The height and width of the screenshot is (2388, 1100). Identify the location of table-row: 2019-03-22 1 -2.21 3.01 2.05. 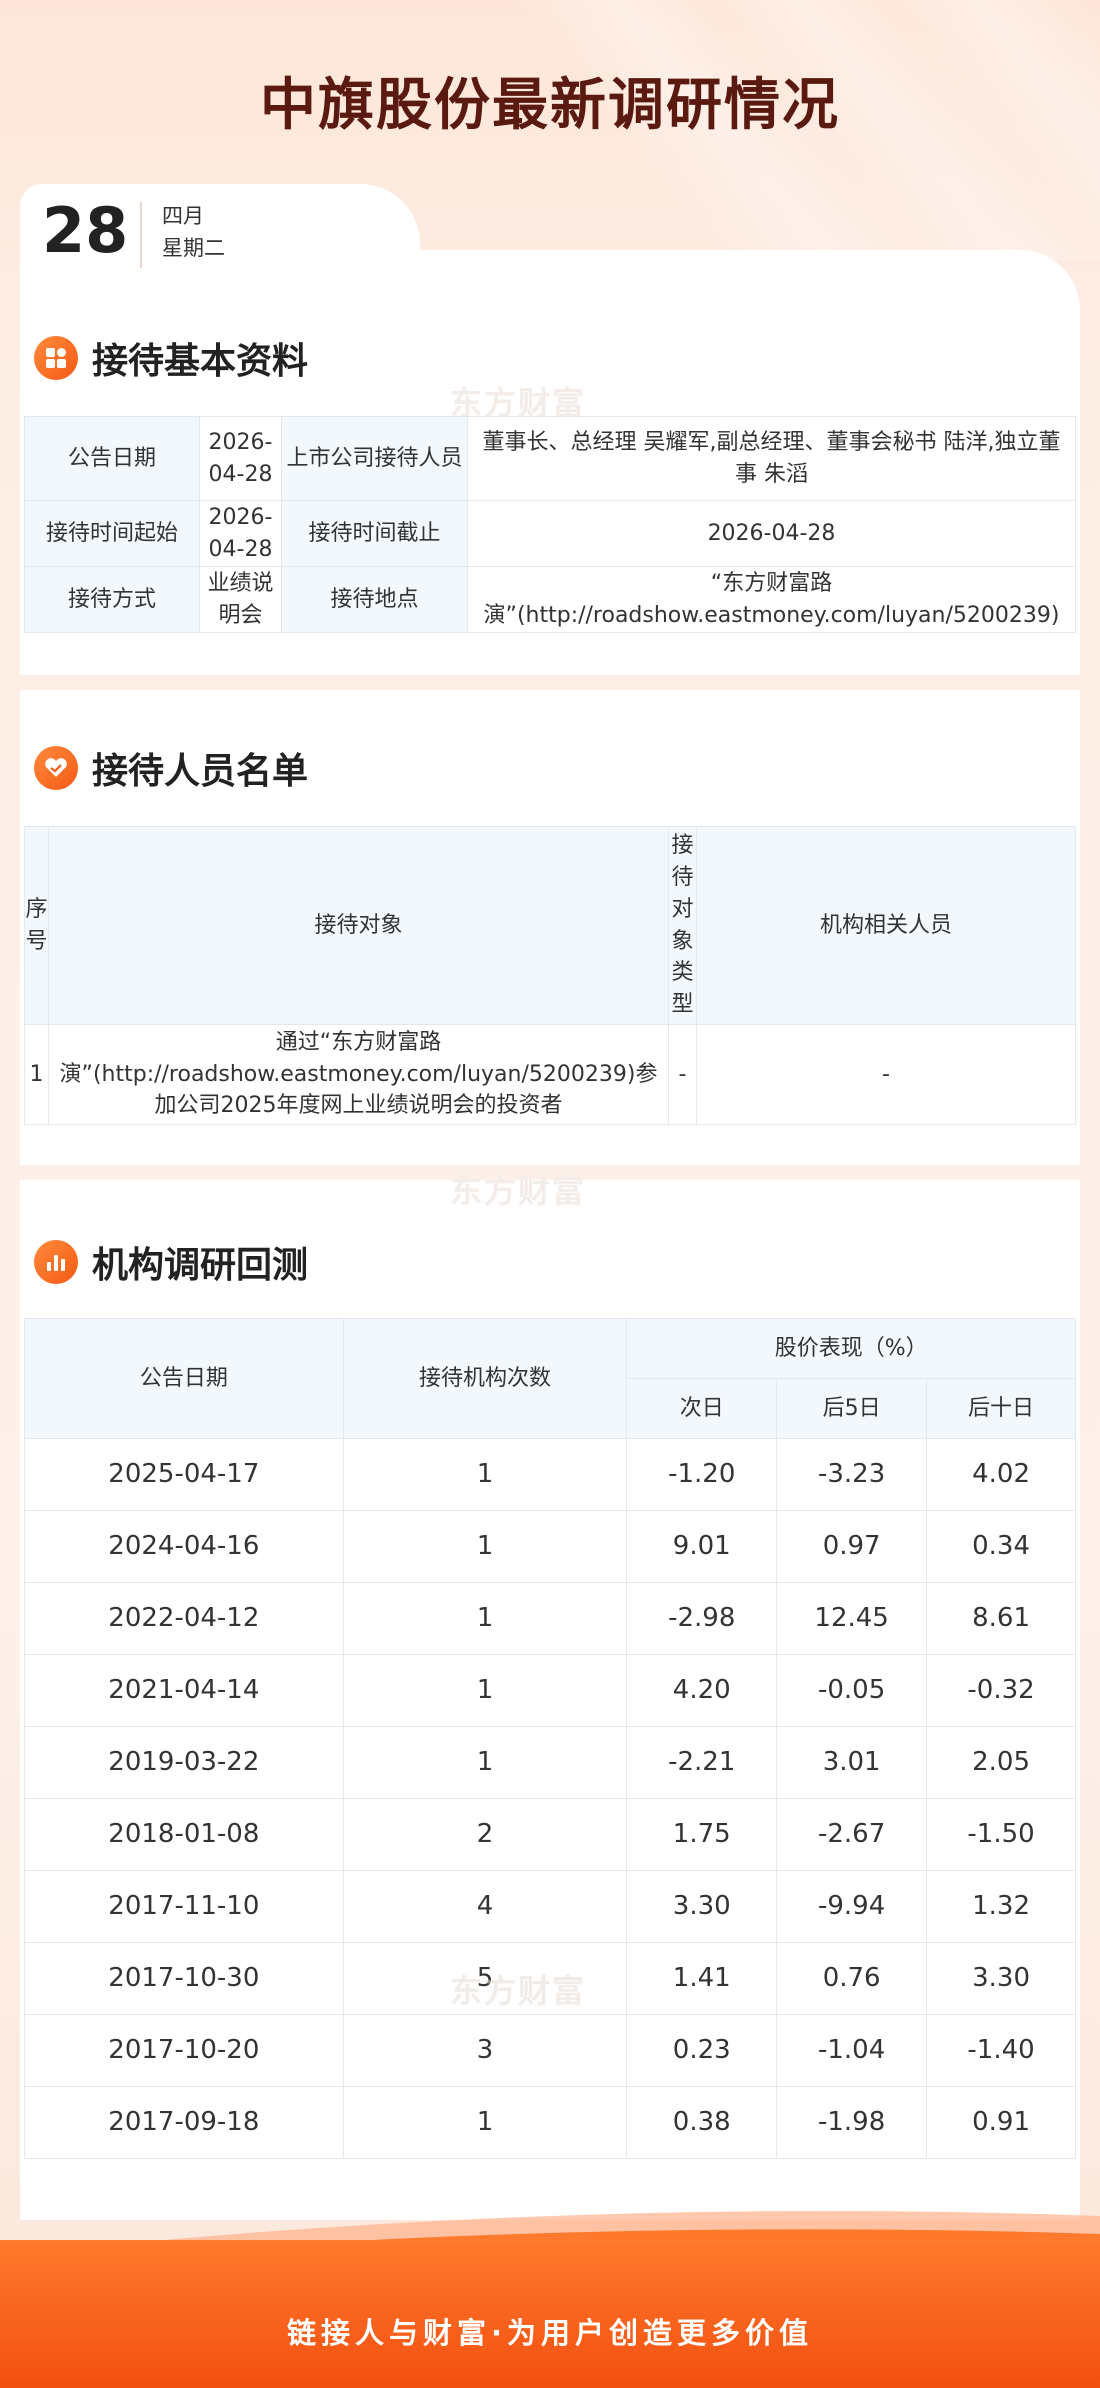
(550, 1762).